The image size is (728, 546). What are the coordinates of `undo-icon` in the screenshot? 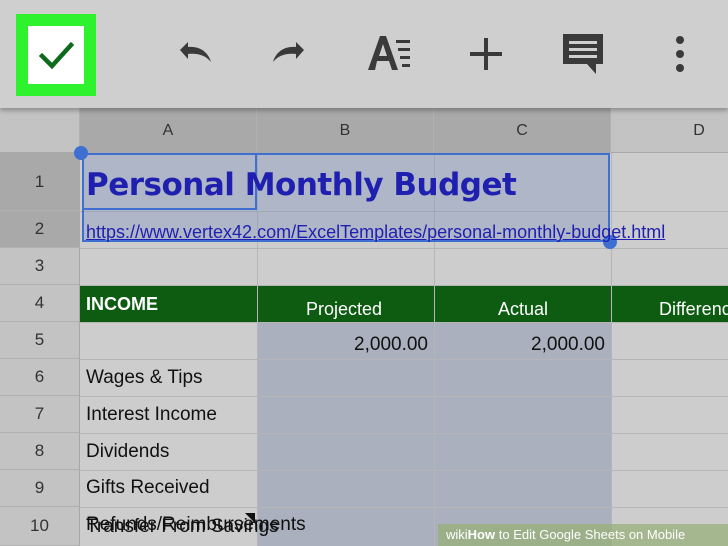 It's located at (195, 52).